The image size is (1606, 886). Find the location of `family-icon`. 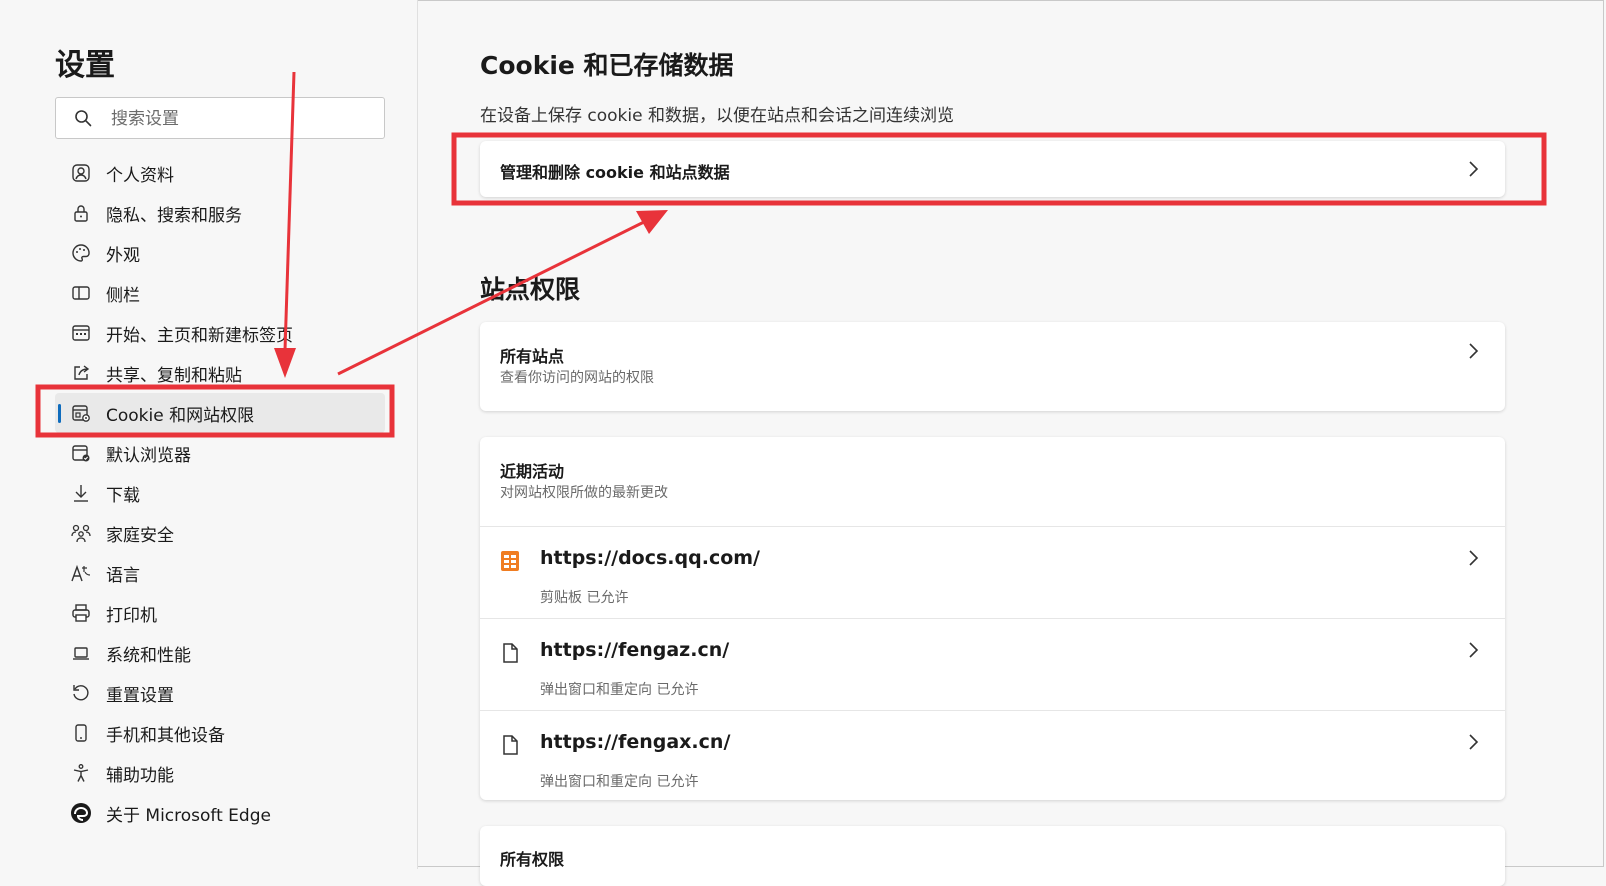

family-icon is located at coordinates (81, 533).